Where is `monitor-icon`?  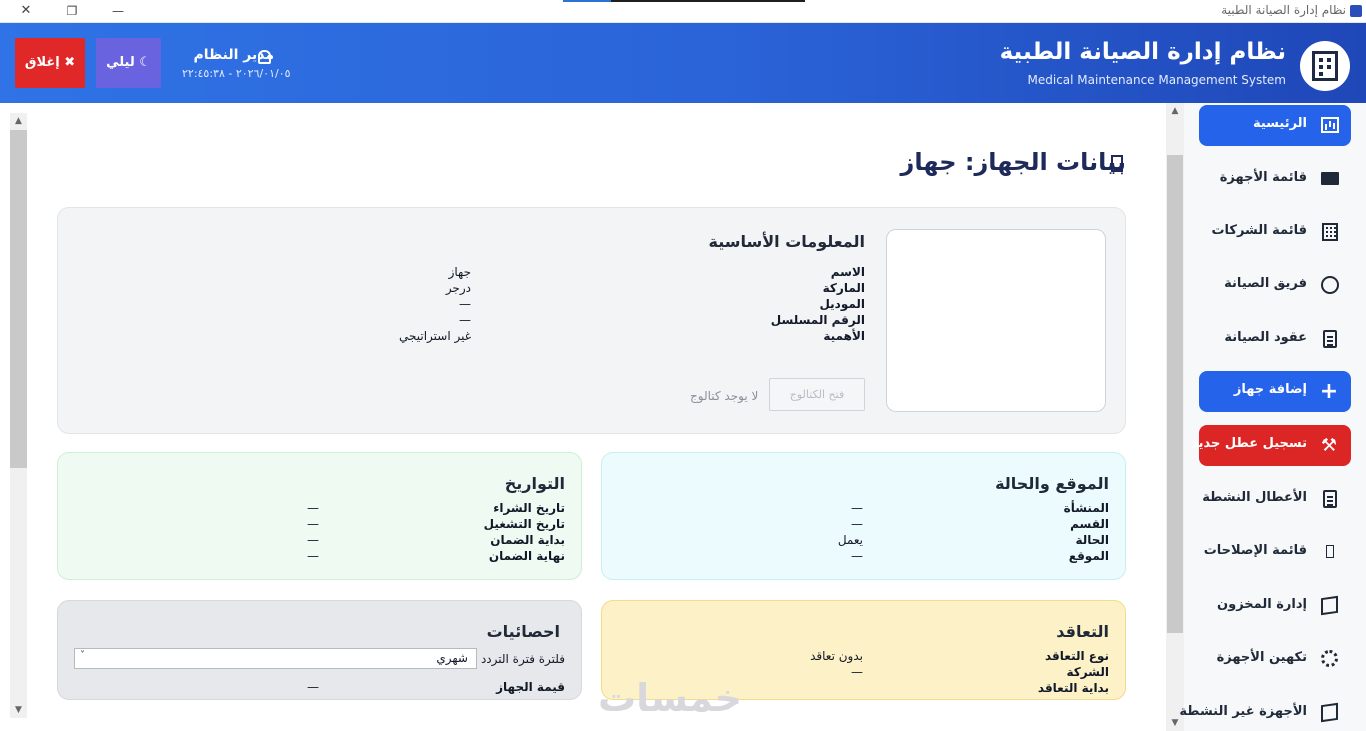
monitor-icon is located at coordinates (1330, 178).